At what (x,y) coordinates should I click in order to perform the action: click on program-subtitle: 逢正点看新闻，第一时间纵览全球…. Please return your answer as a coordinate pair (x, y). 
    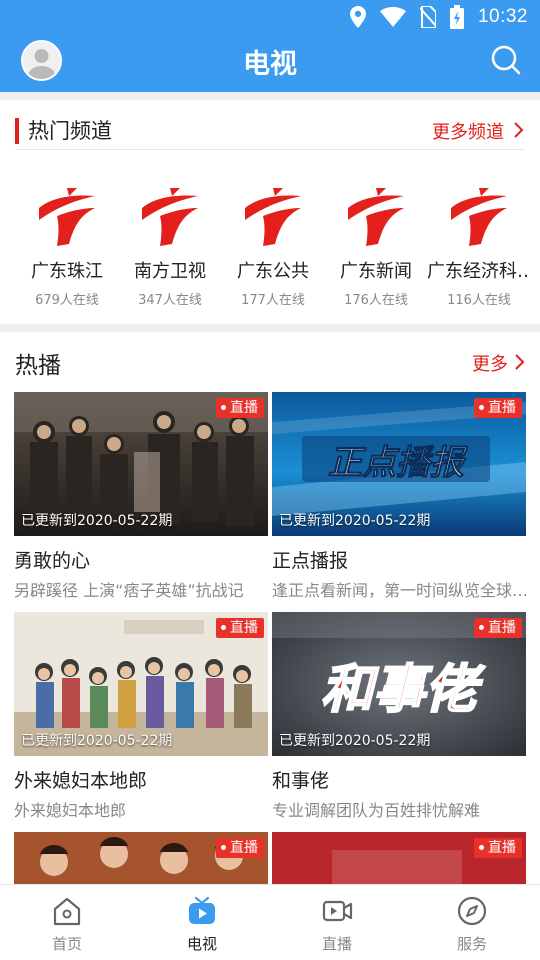
    Looking at the image, I should click on (399, 590).